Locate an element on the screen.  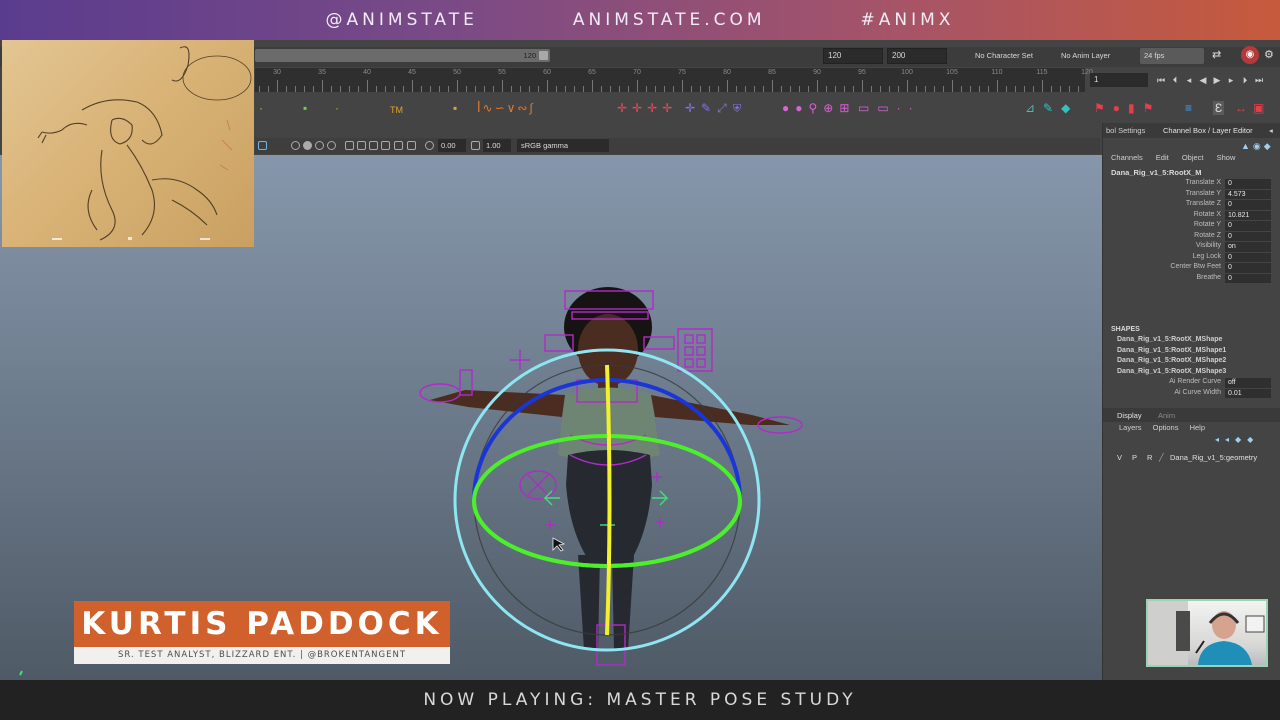
channel-row: Translate X 0 is located at coordinates (1188, 184).